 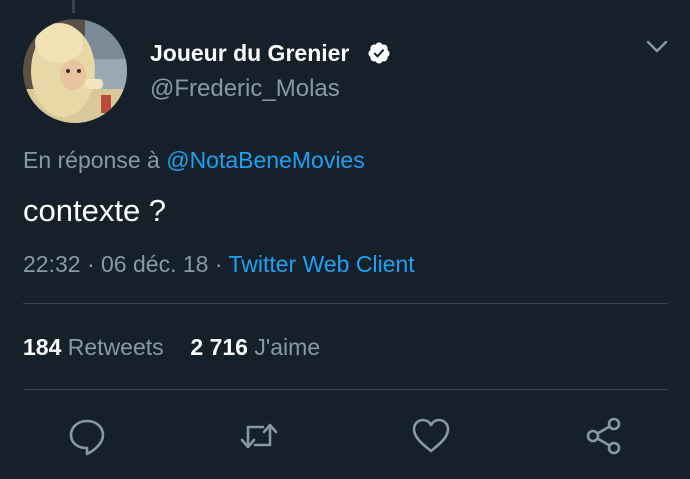 I want to click on like-button, so click(x=431, y=436).